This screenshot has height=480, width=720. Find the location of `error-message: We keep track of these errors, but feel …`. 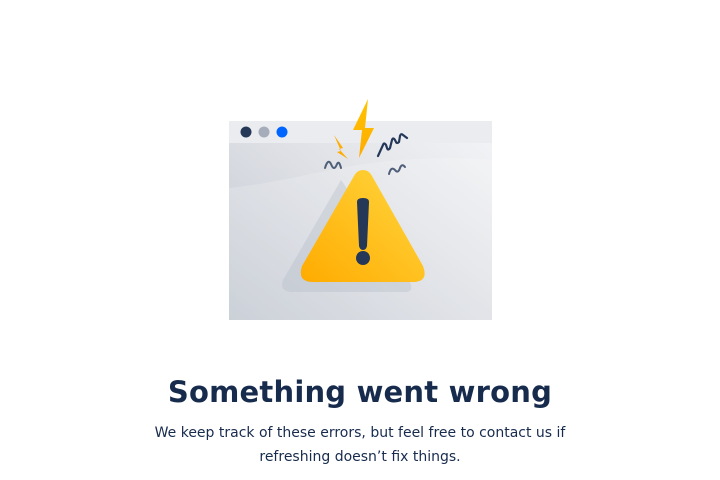

error-message: We keep track of these errors, but feel … is located at coordinates (360, 445).